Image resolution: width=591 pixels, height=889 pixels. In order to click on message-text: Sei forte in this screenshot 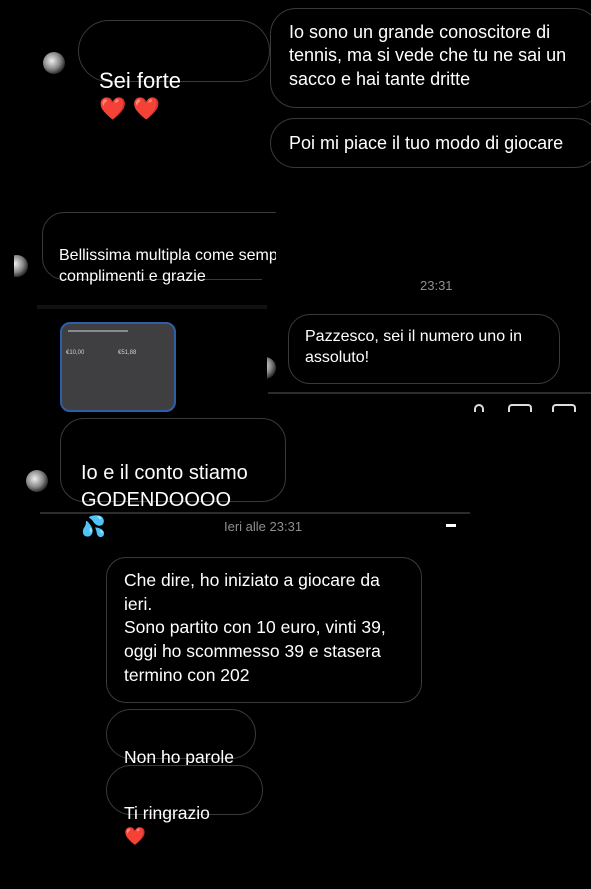, I will do `click(140, 80)`.